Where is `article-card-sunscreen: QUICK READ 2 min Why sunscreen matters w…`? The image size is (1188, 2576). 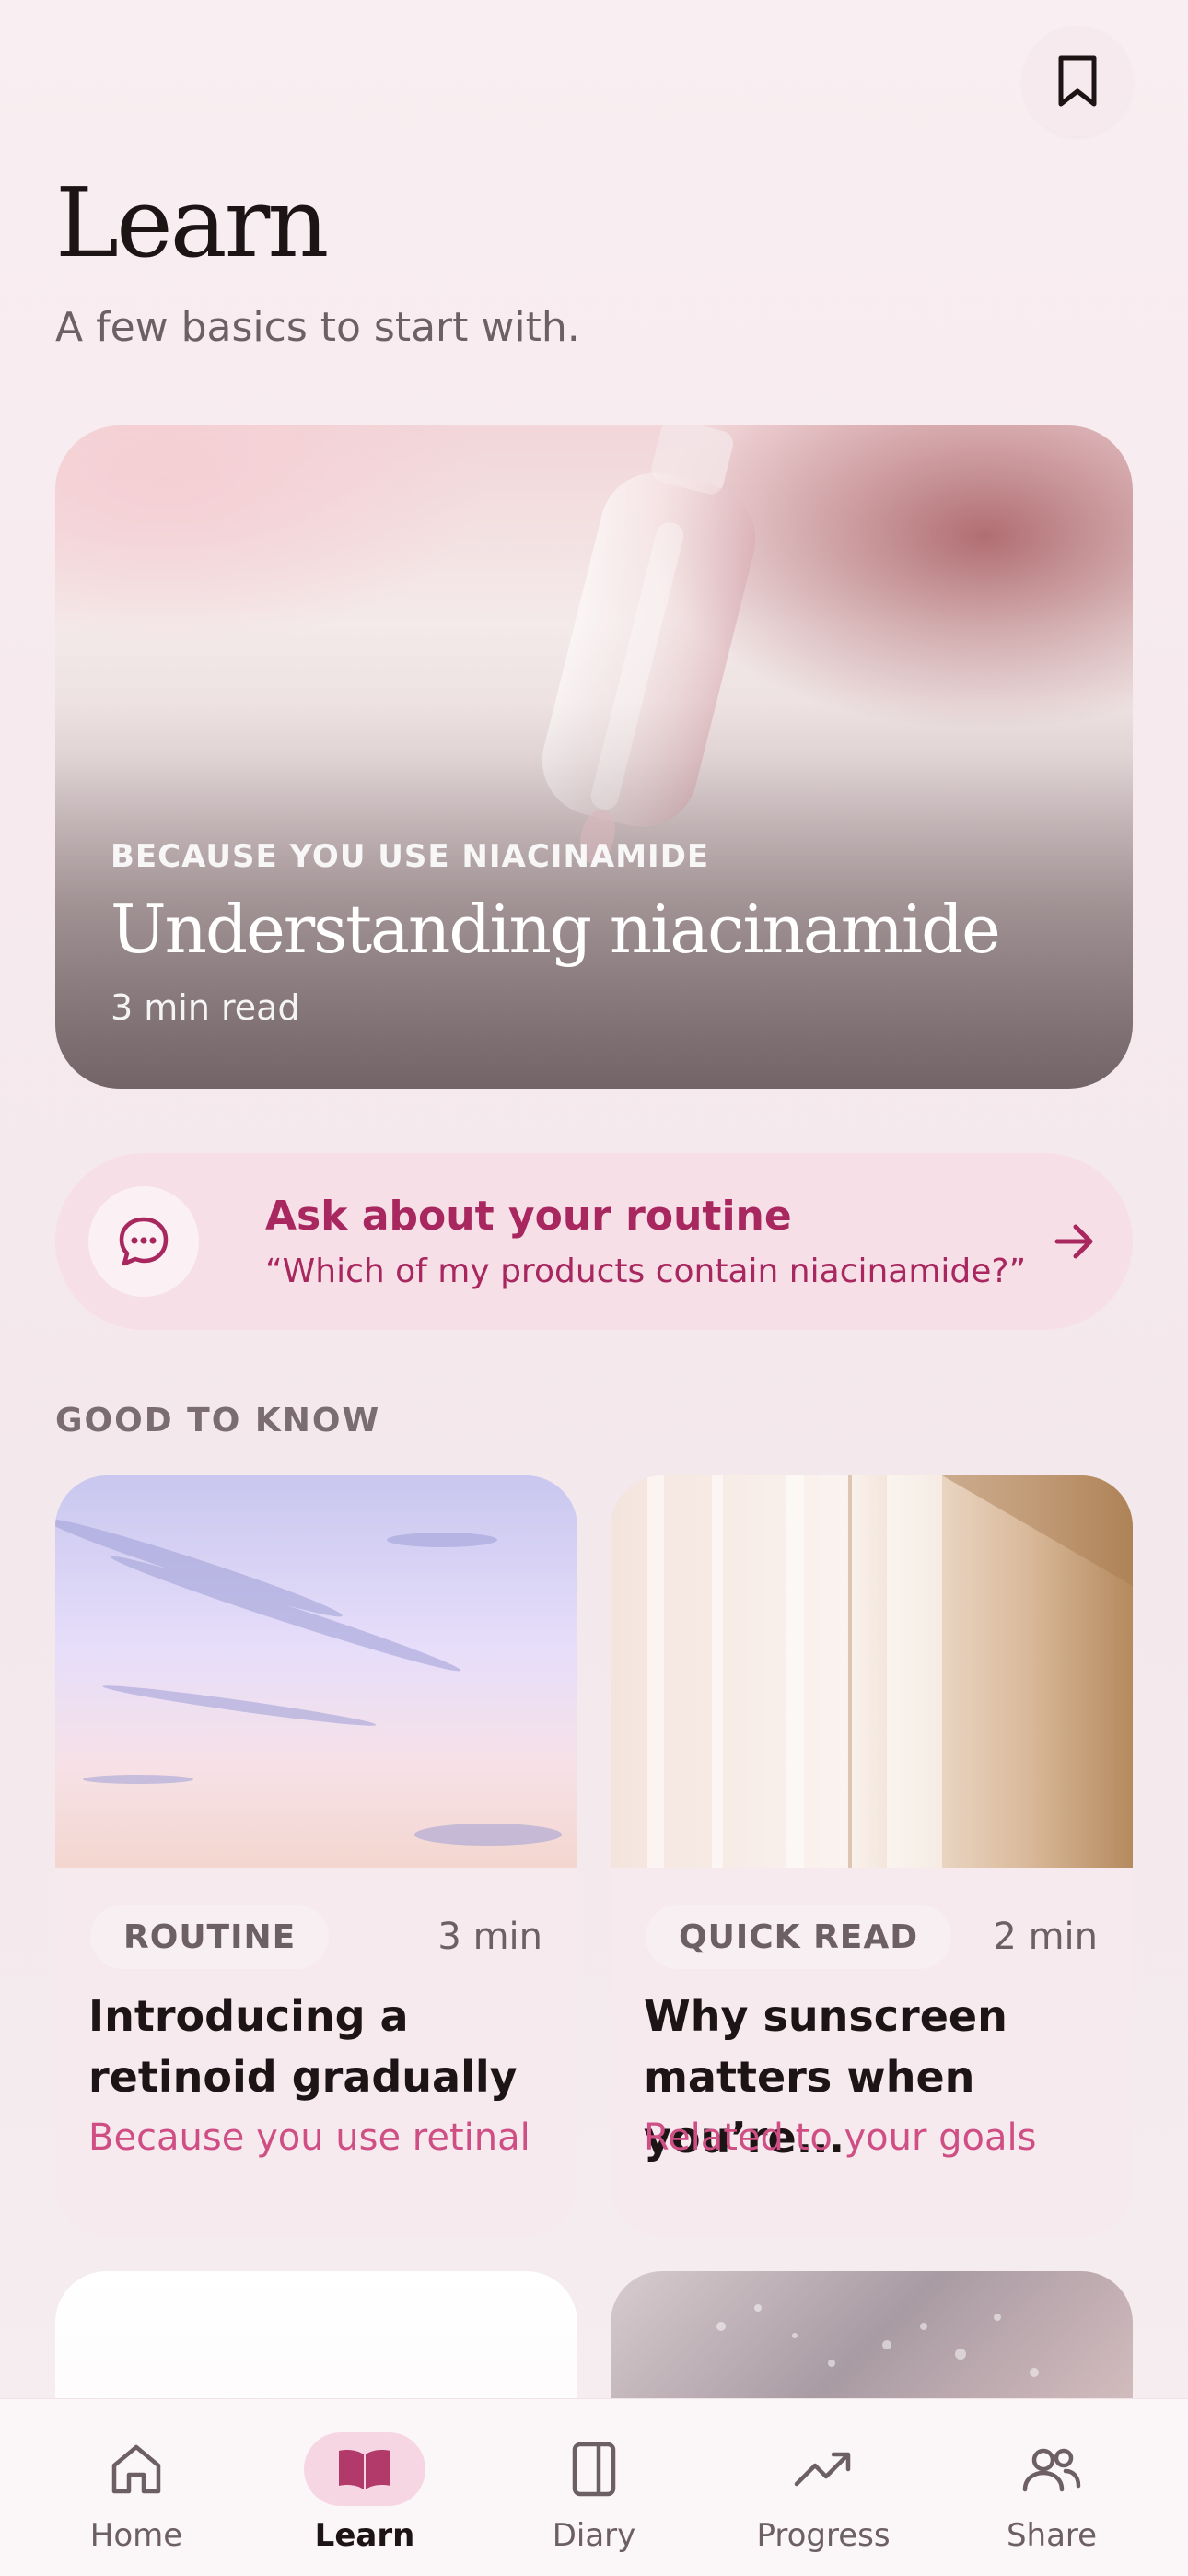
article-card-sunscreen: QUICK READ 2 min Why sunscreen matters w… is located at coordinates (872, 1855).